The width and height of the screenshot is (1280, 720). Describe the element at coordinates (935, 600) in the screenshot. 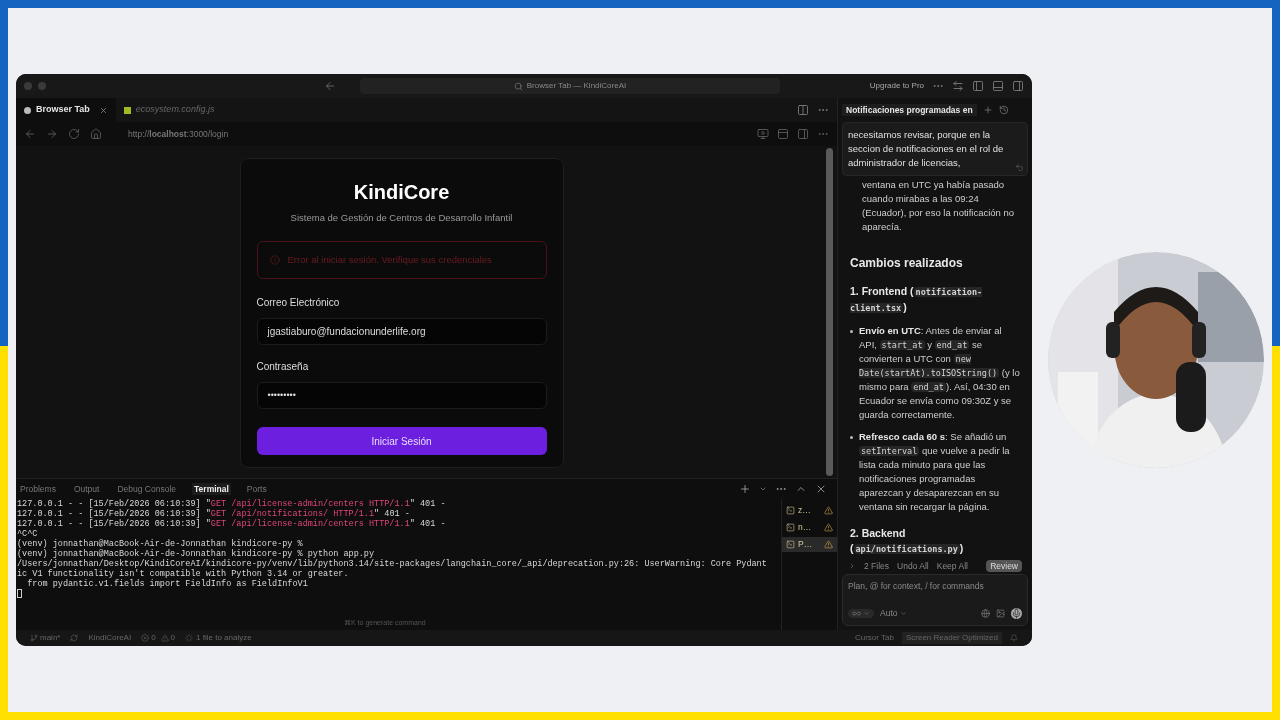

I see `chat-input: Plan, @ for context, / for commands Auto` at that location.